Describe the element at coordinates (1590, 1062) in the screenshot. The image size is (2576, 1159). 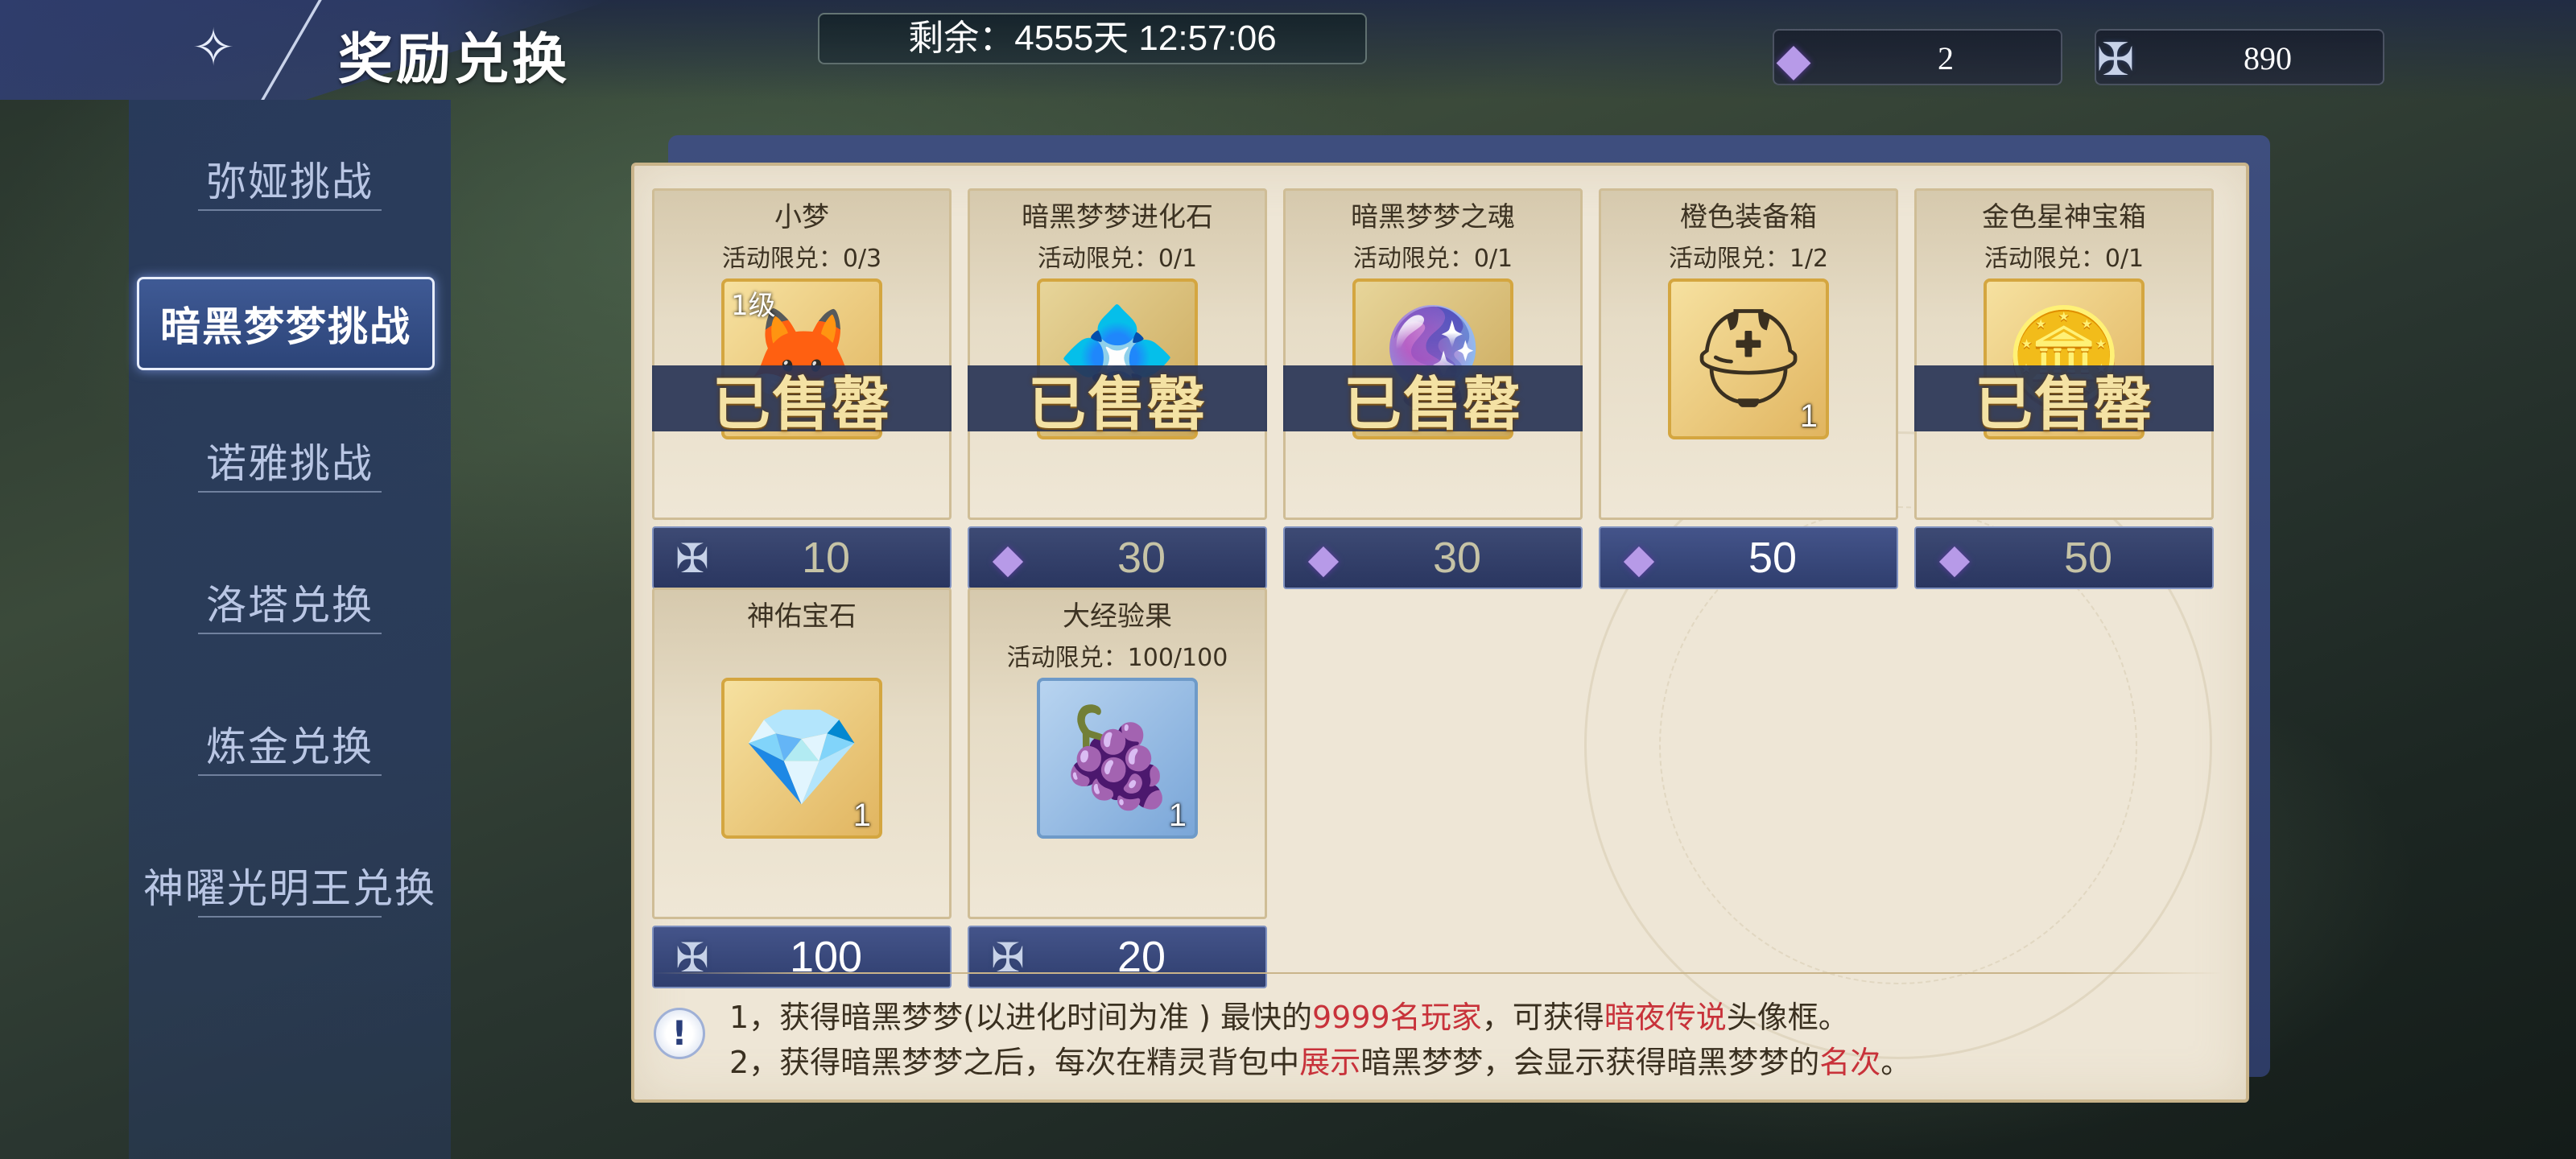
I see `note-text: 暗黑梦梦，会显示获得暗黑梦梦的` at that location.